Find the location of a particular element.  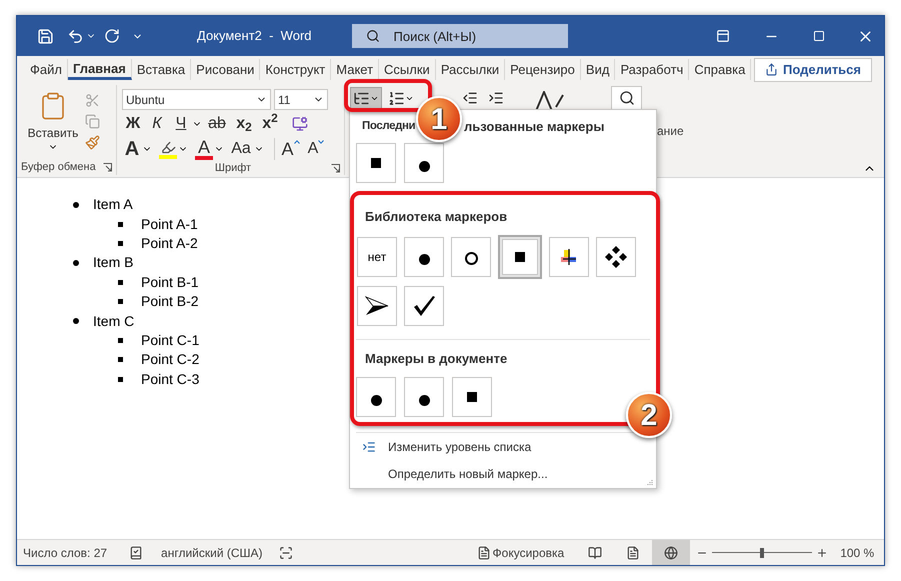

focus-button: Фокусировка is located at coordinates (528, 553).